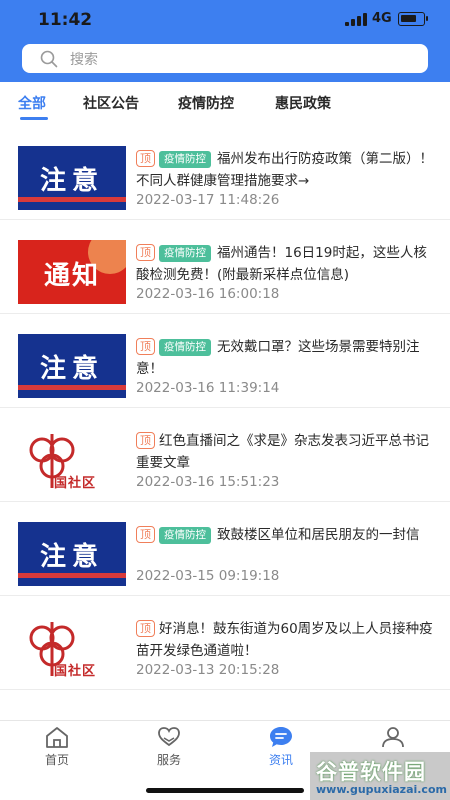 This screenshot has width=450, height=800. I want to click on news-date: 2022-03-15 09:19:18, so click(208, 576).